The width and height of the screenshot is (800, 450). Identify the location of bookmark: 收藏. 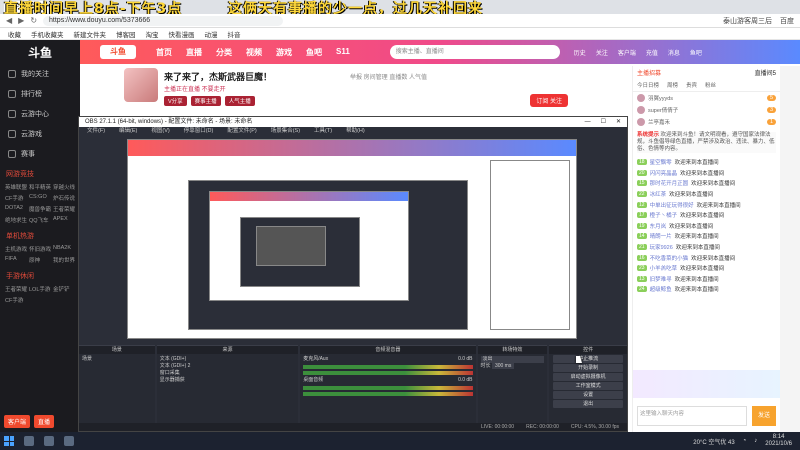
(14, 34).